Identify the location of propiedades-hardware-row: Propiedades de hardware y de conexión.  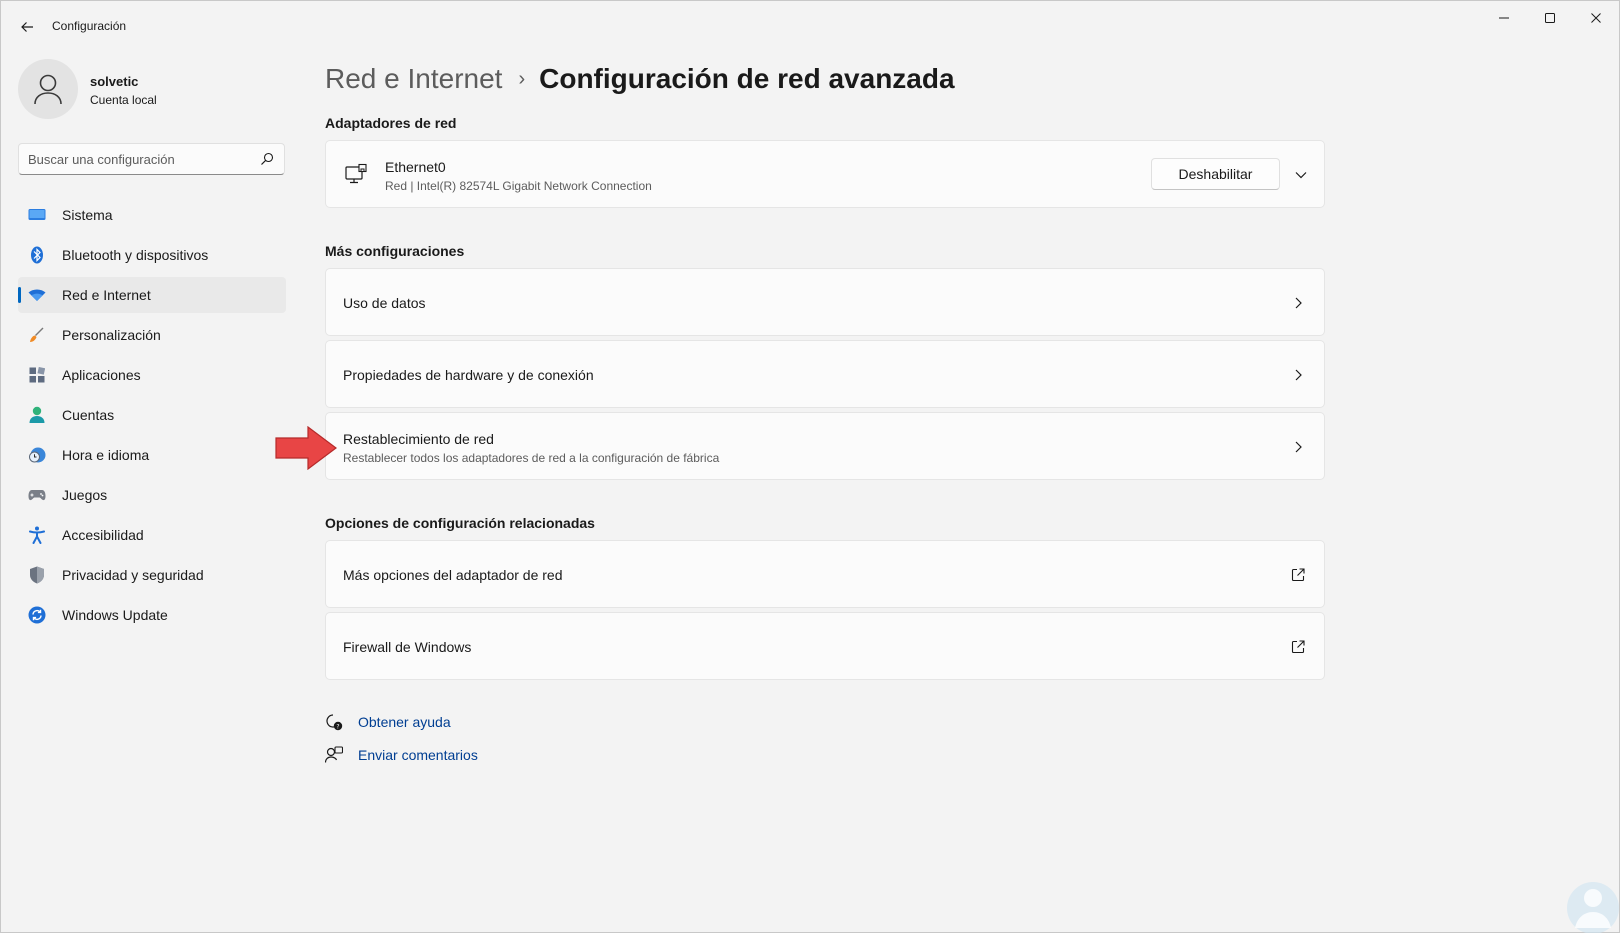
(825, 374).